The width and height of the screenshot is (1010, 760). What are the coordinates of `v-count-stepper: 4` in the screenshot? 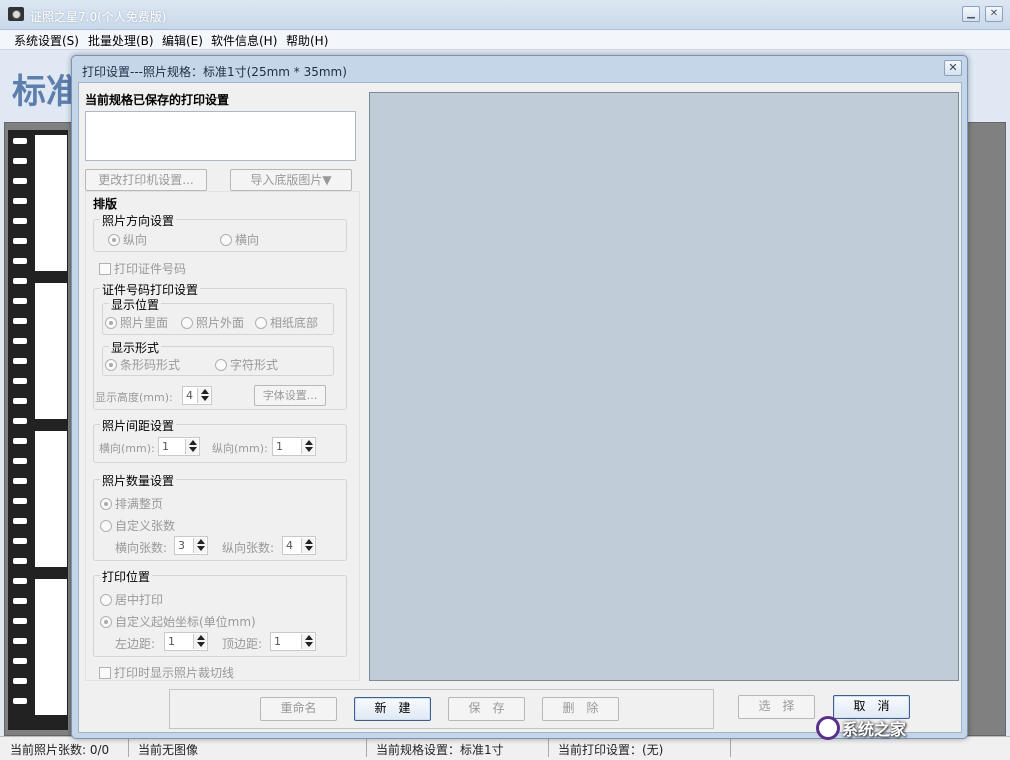 It's located at (299, 545).